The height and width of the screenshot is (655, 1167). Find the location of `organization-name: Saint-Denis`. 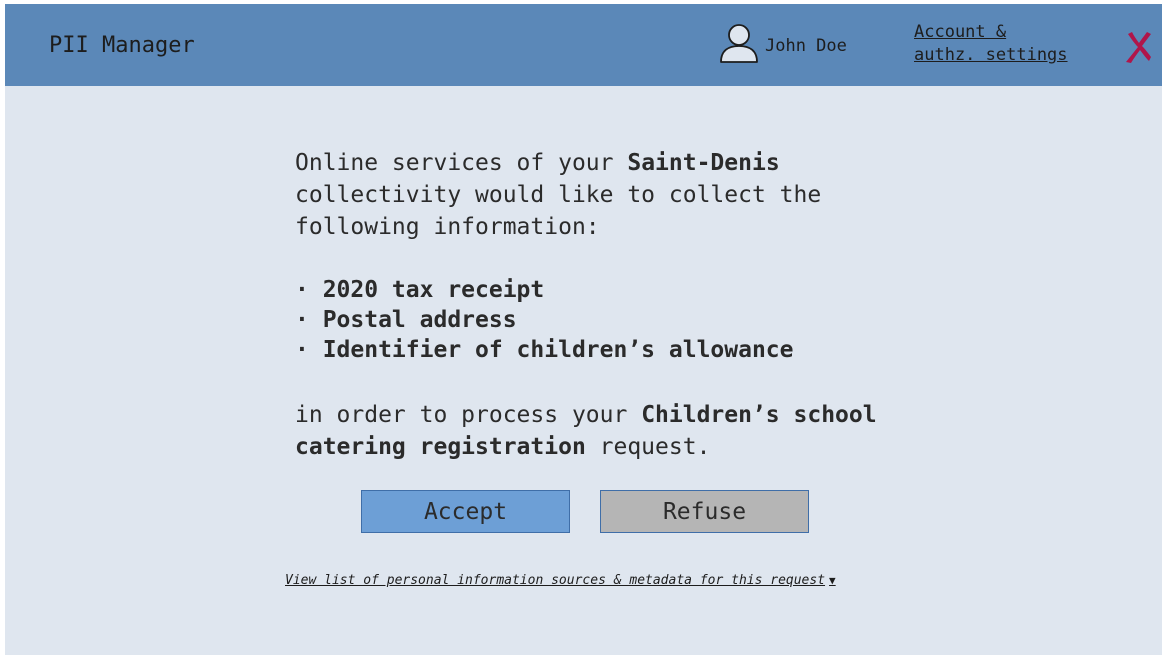

organization-name: Saint-Denis is located at coordinates (703, 163).